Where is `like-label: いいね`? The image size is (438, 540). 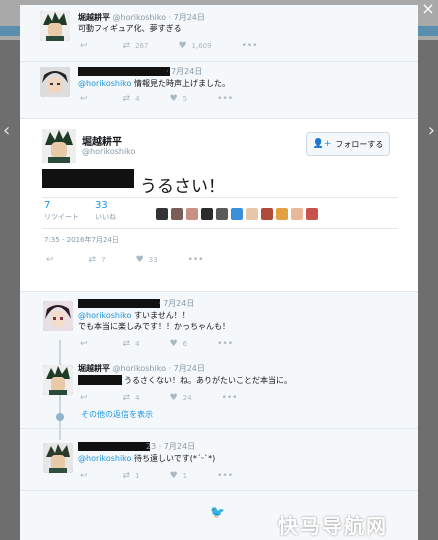 like-label: いいね is located at coordinates (105, 217).